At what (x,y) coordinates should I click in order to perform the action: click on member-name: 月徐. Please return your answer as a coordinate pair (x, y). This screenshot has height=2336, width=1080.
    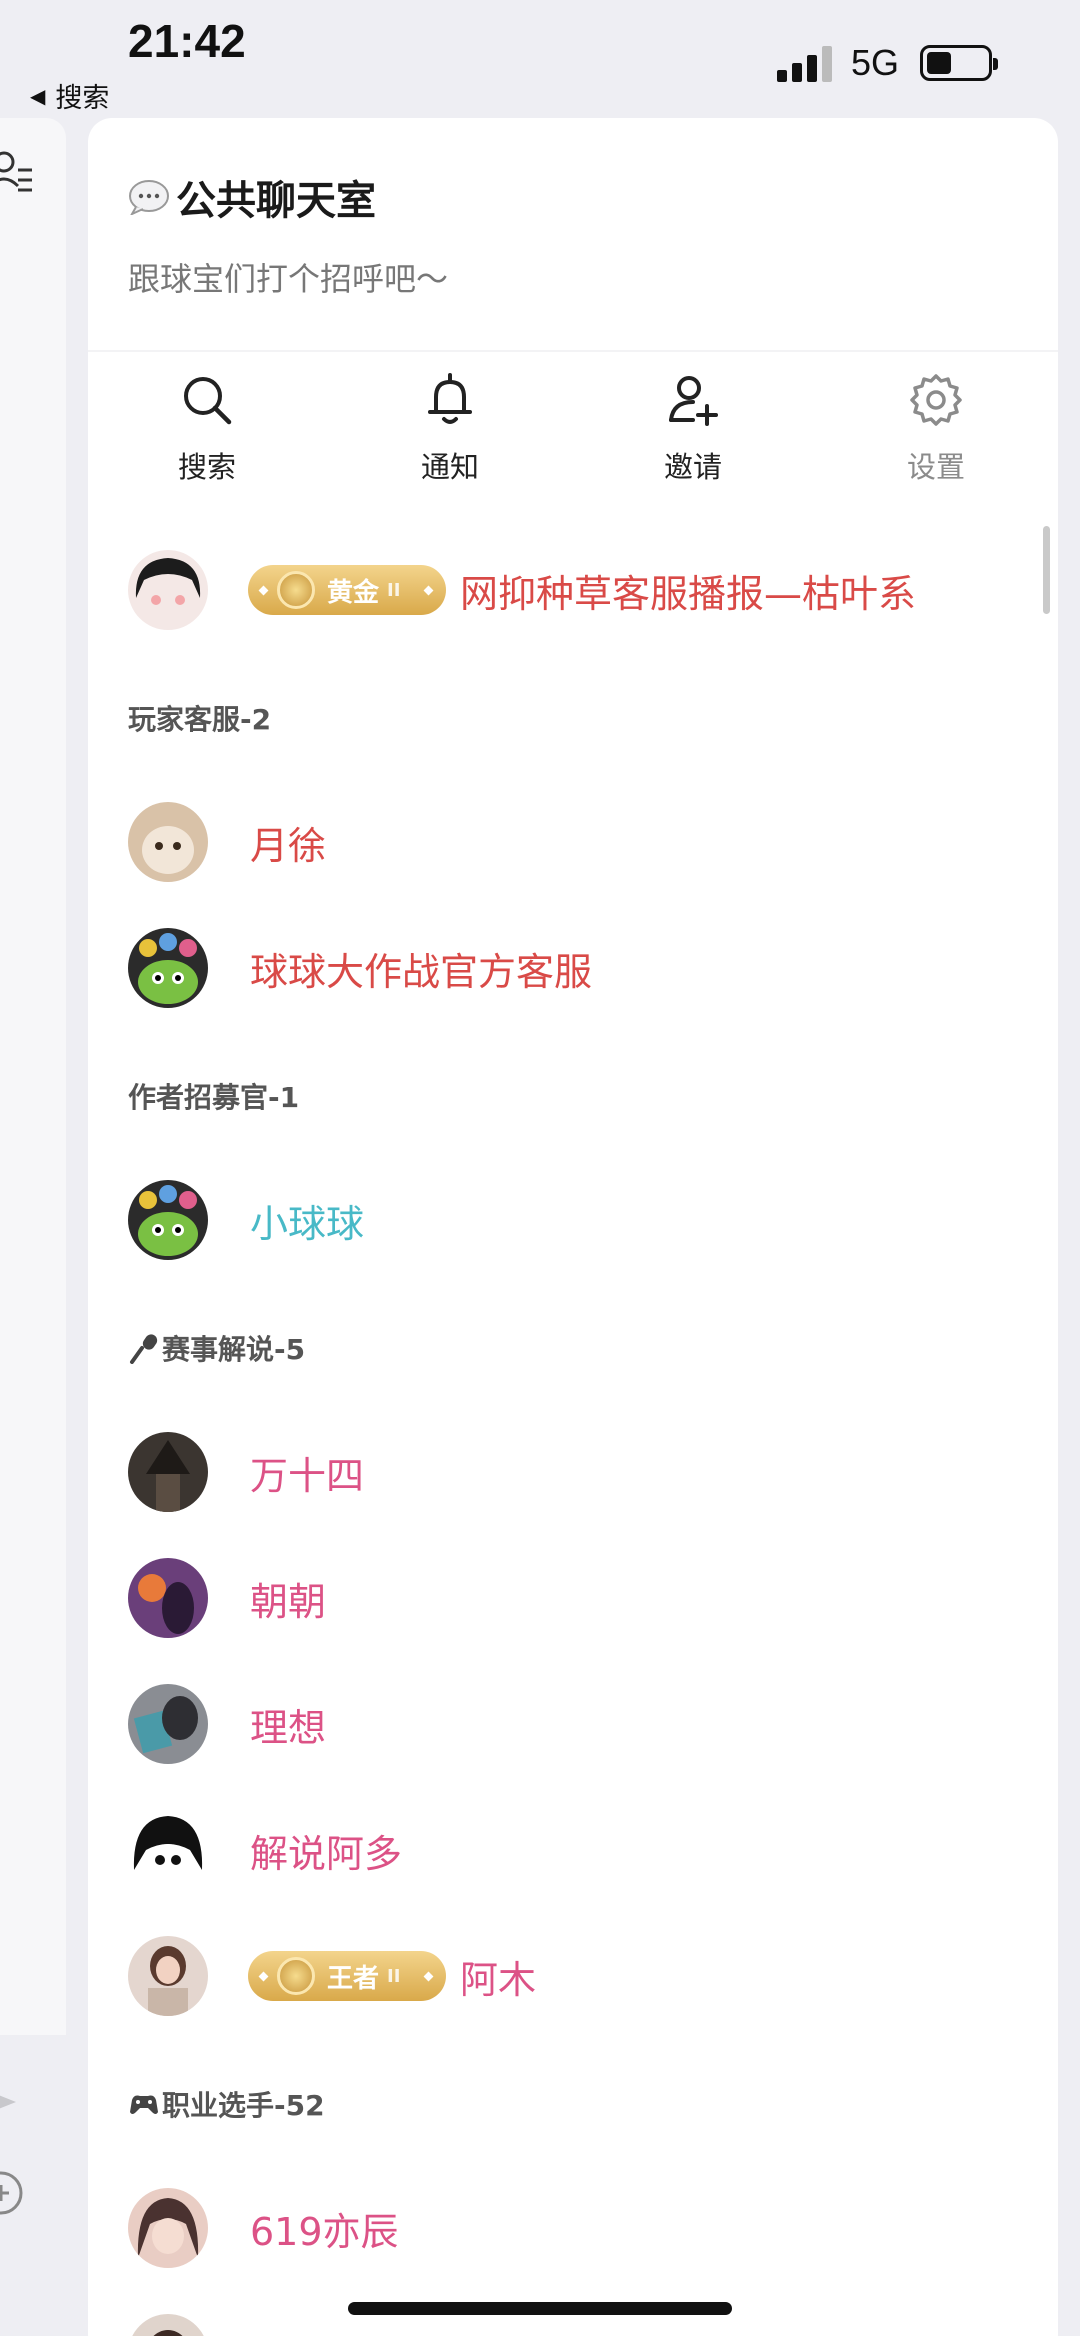
    Looking at the image, I should click on (288, 845).